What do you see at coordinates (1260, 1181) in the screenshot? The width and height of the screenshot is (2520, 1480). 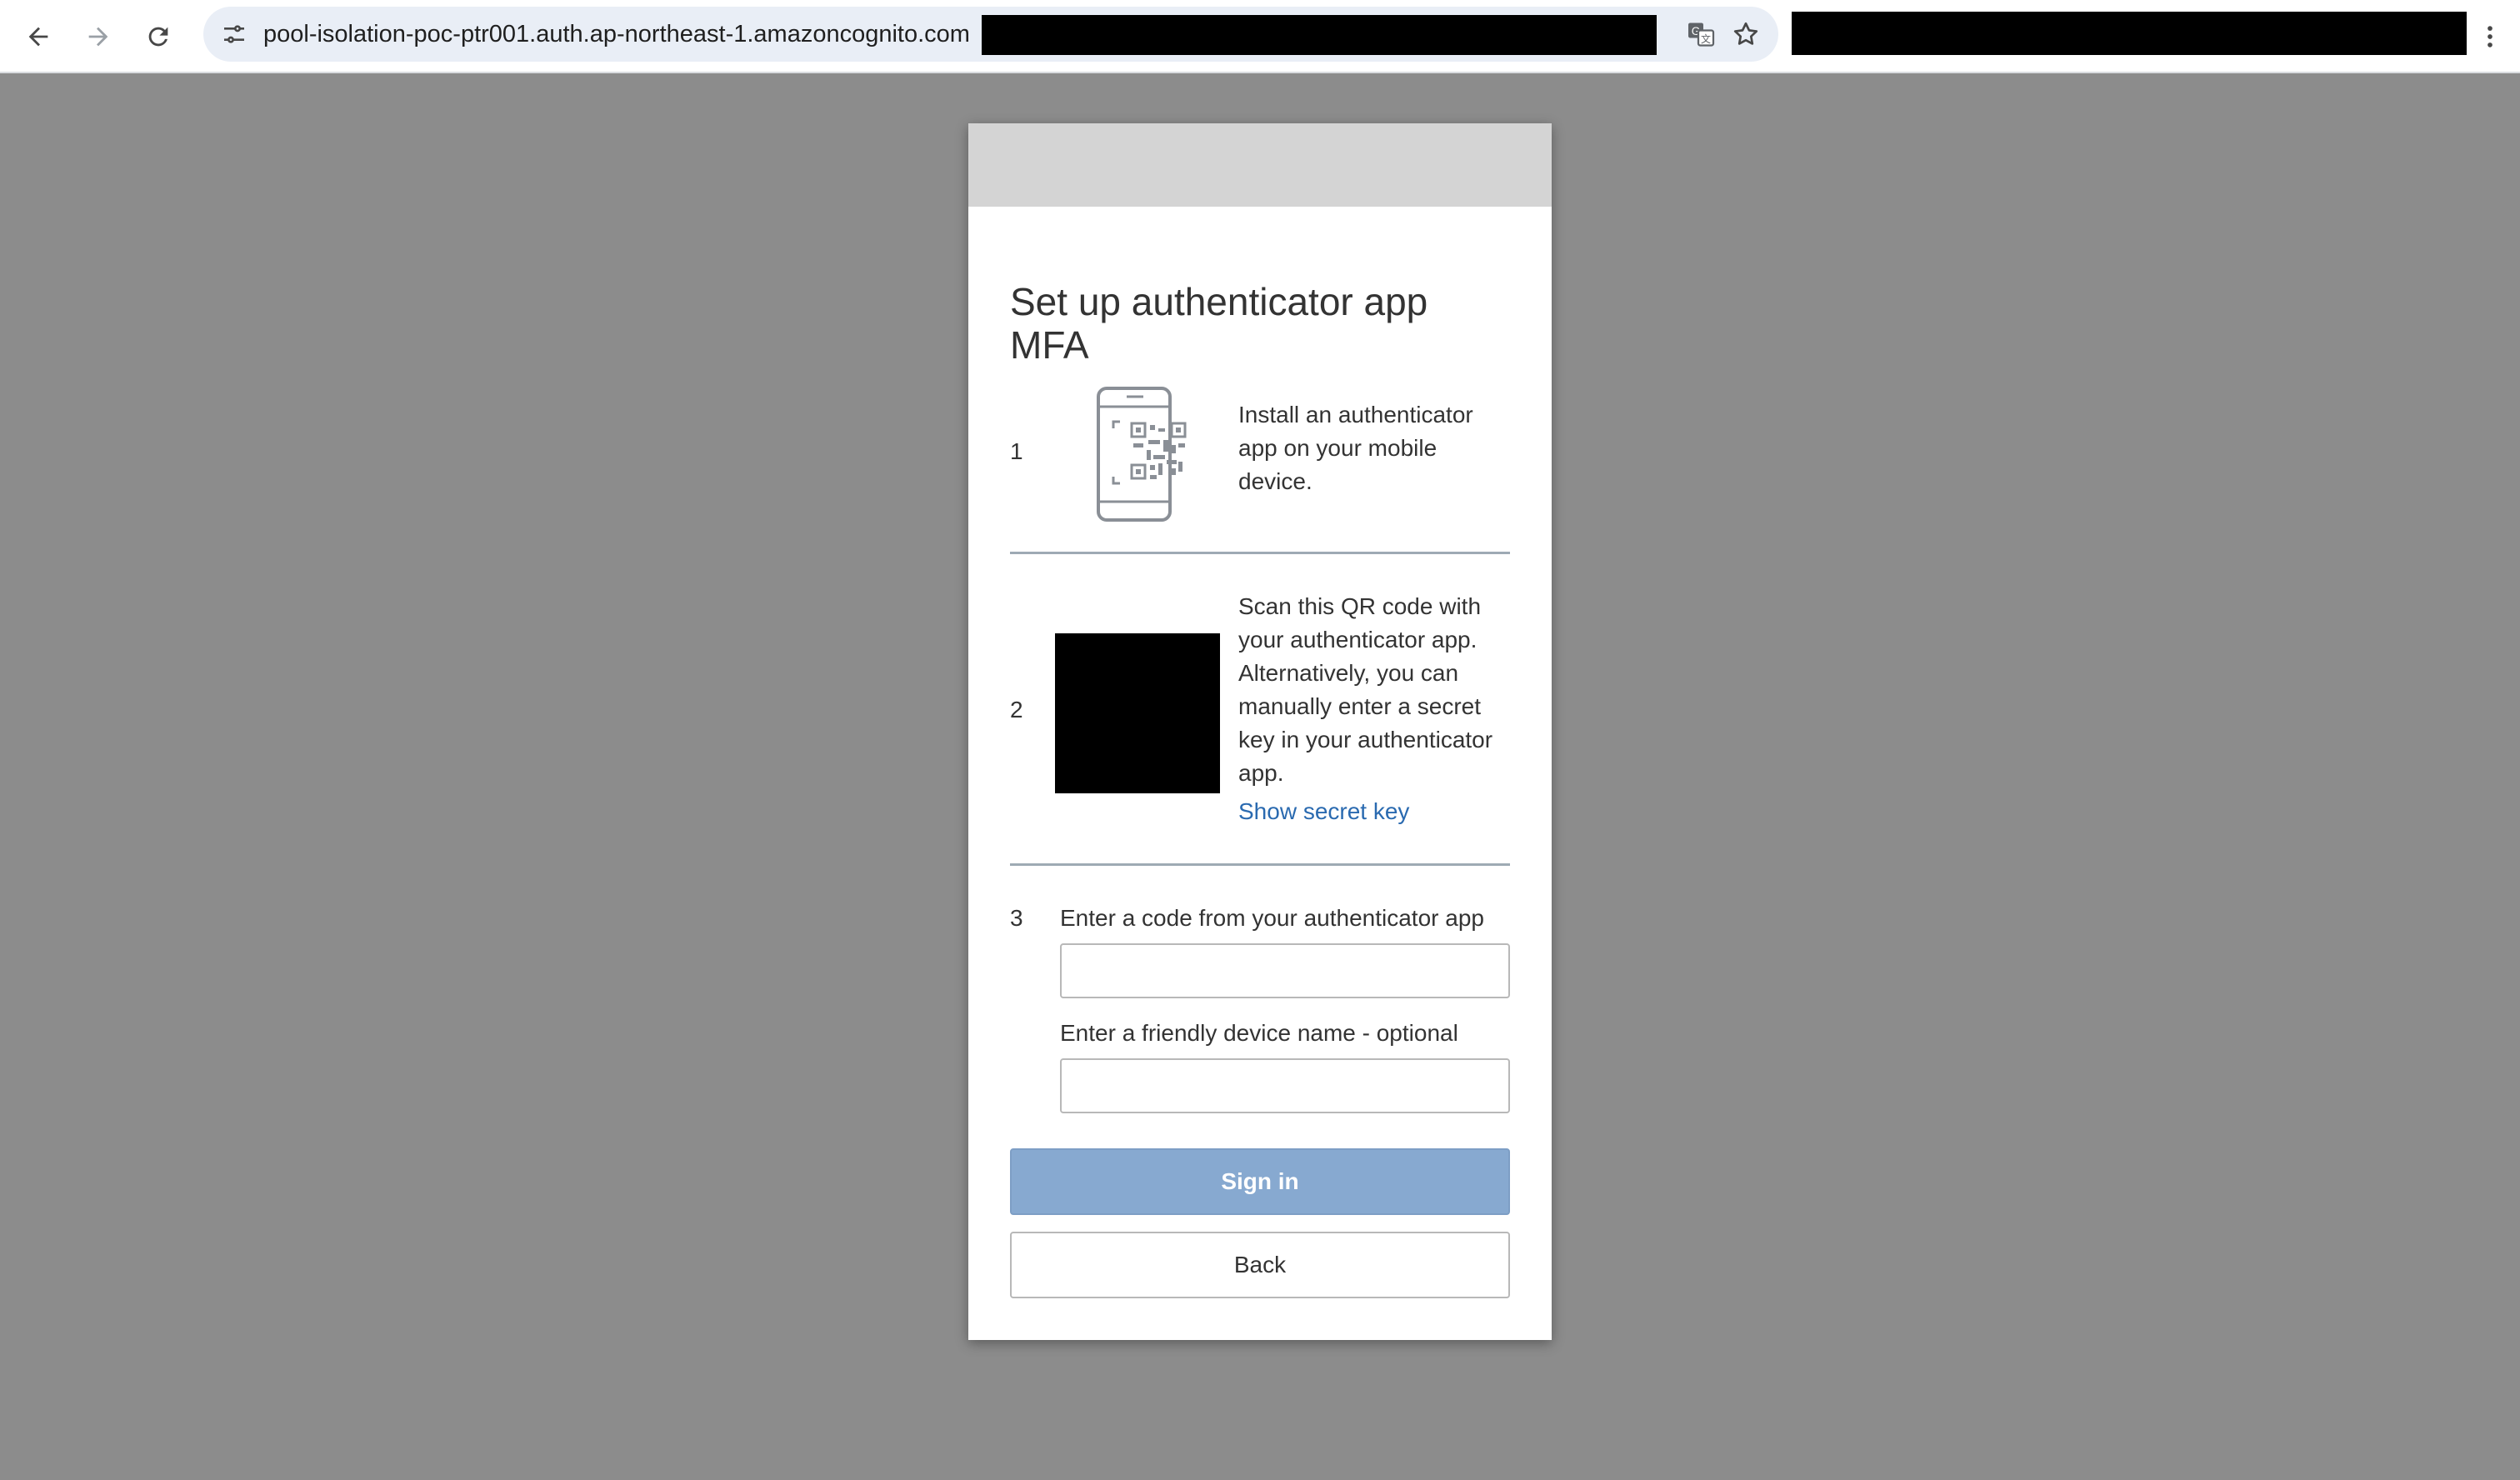 I see `sign-in-button: Sign in` at bounding box center [1260, 1181].